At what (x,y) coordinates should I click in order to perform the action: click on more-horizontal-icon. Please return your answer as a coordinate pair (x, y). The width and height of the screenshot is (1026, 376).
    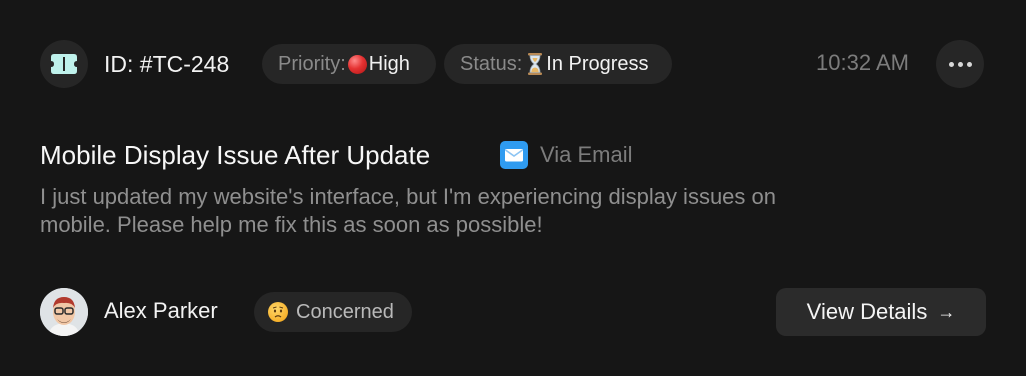
    Looking at the image, I should click on (951, 64).